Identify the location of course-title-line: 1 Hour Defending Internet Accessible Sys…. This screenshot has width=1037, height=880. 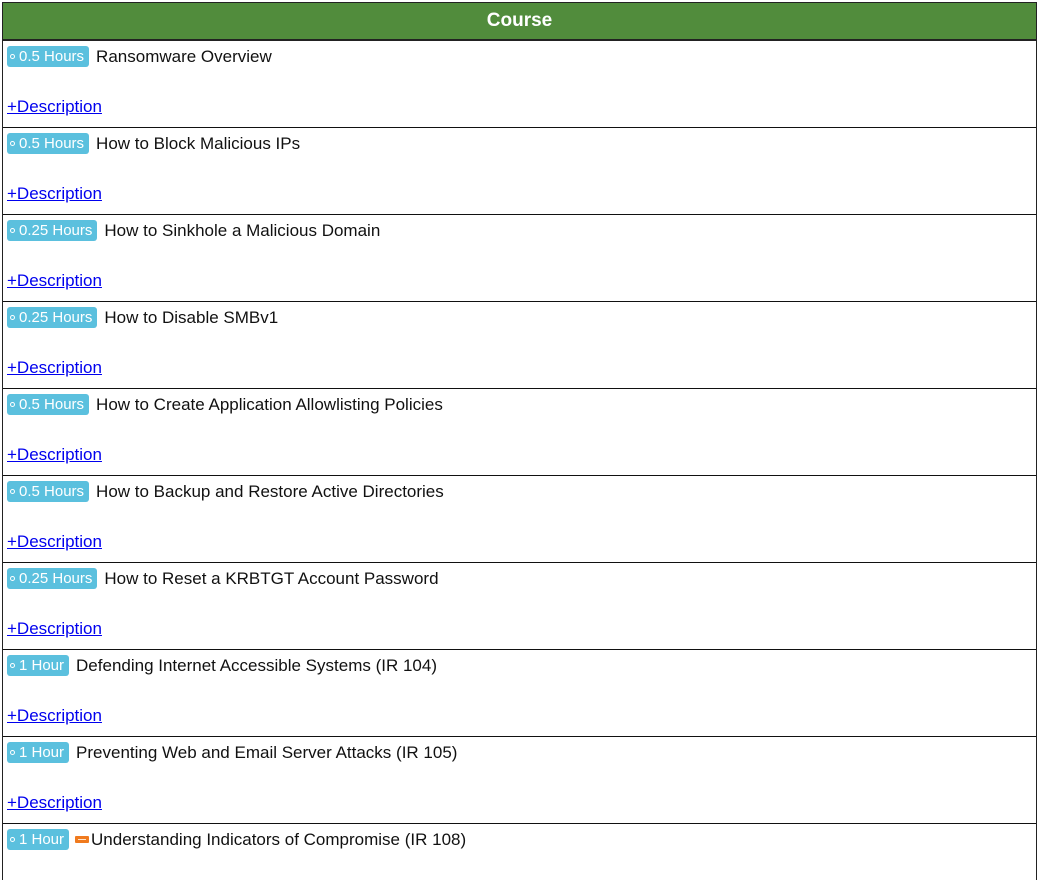
(222, 665).